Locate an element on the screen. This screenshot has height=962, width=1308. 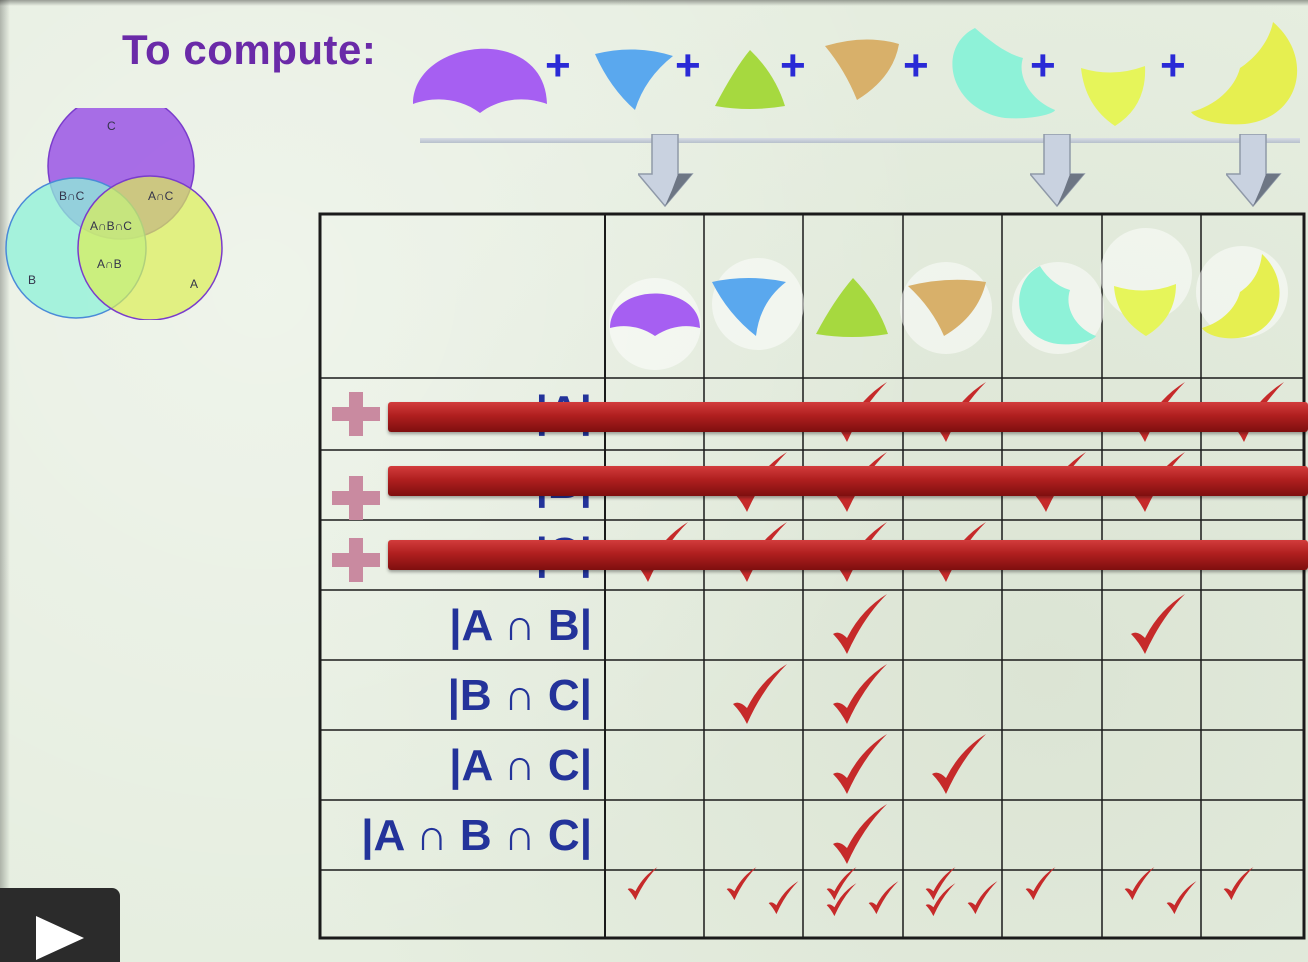
venn-label-b-and-c: B∩C is located at coordinates (72, 196).